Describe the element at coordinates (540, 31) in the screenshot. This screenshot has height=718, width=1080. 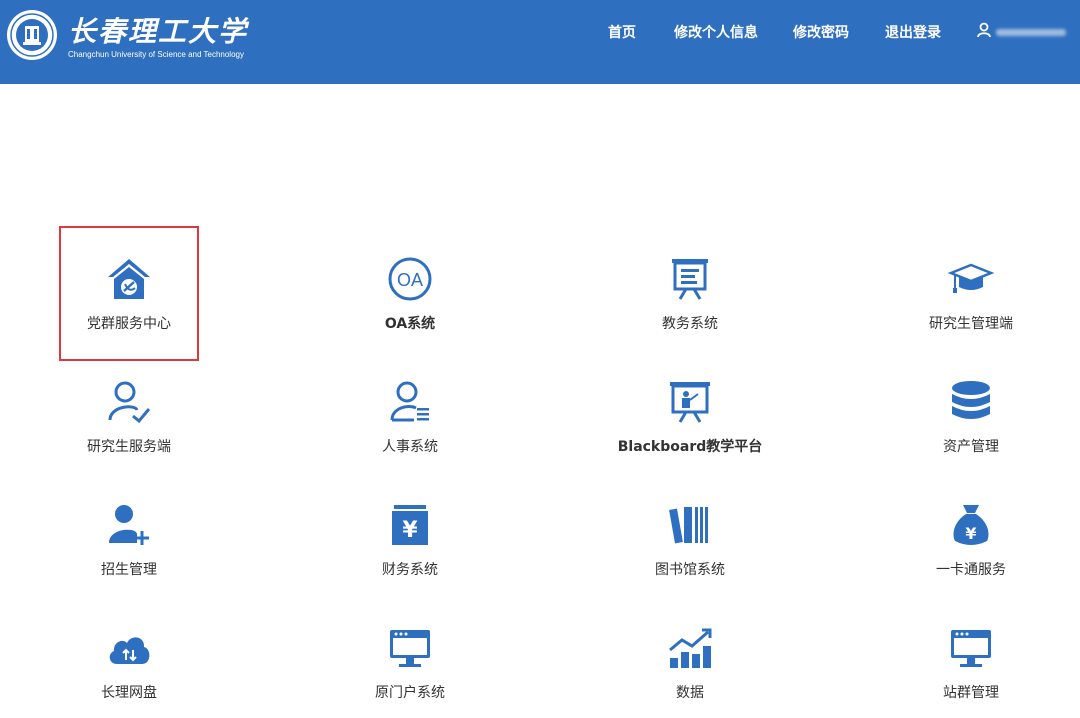
I see `top-nav: 首页 修改个人信息 修改密码 退出登录` at that location.